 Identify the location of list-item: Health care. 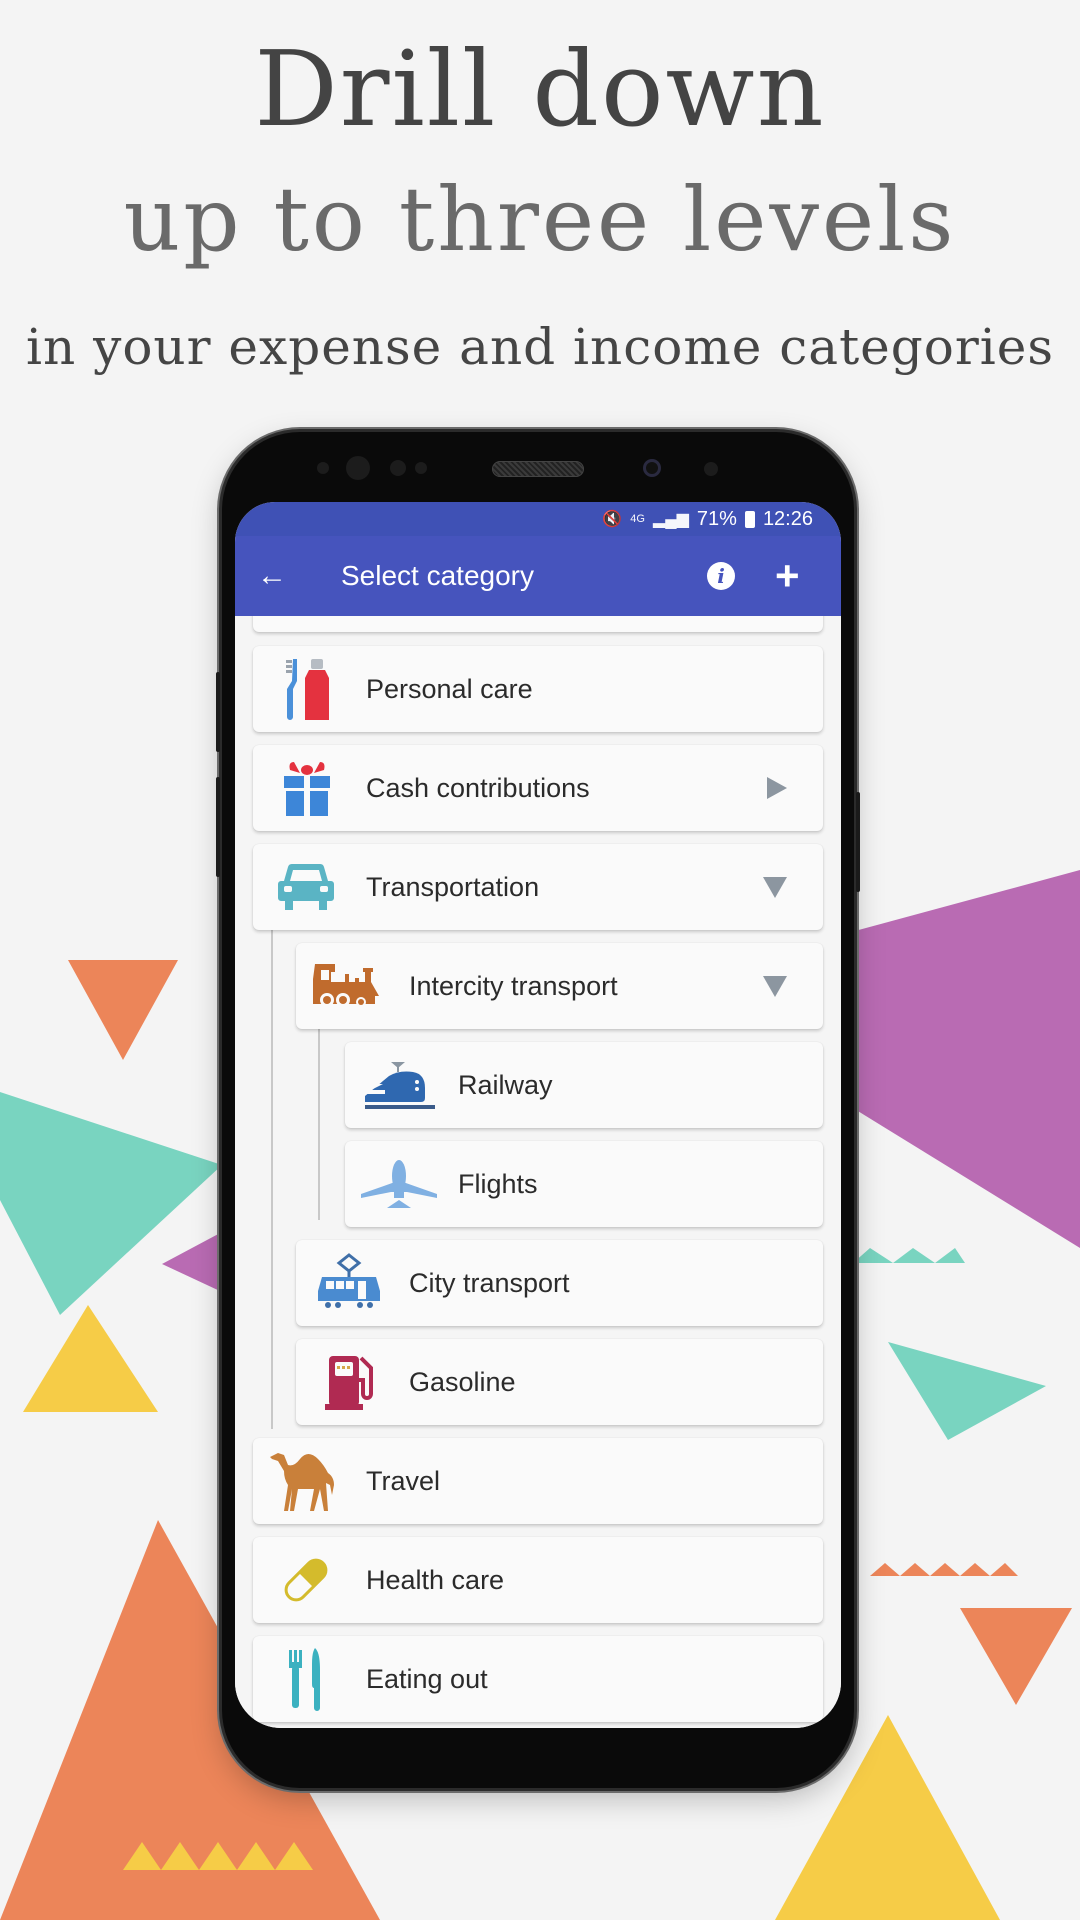
(538, 1580).